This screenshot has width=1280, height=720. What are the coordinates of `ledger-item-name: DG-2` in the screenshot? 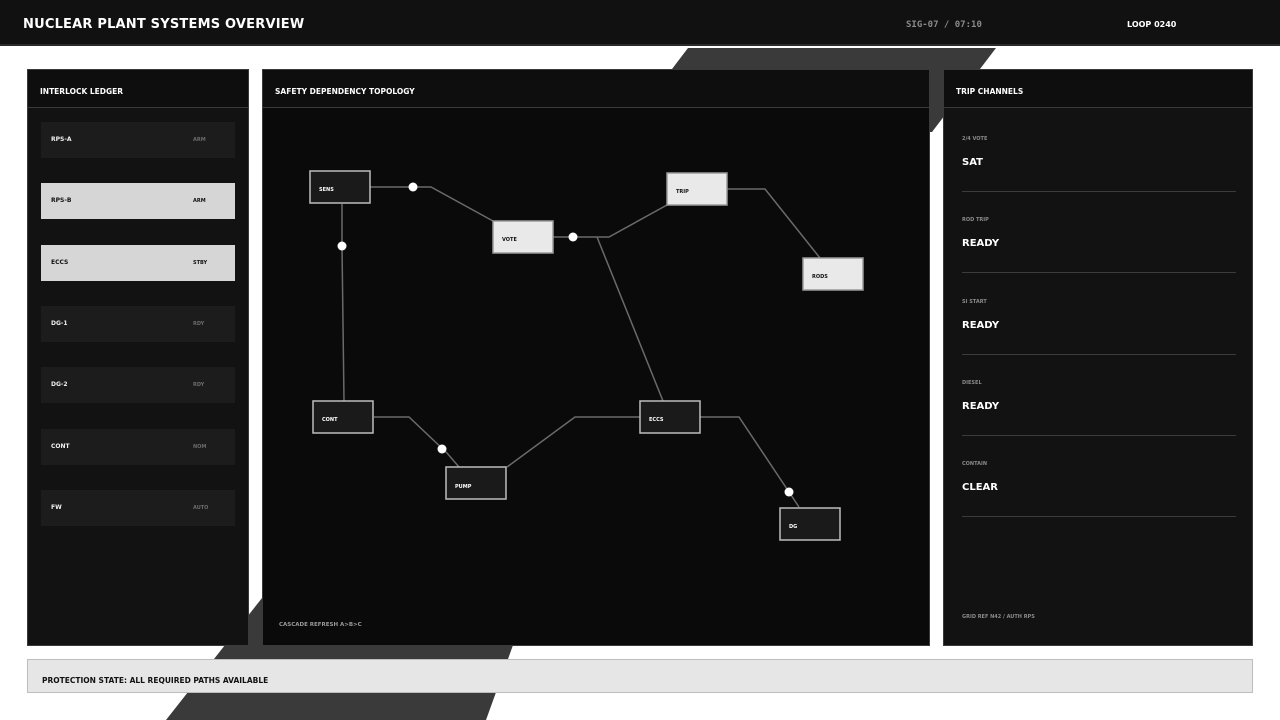 It's located at (59, 385).